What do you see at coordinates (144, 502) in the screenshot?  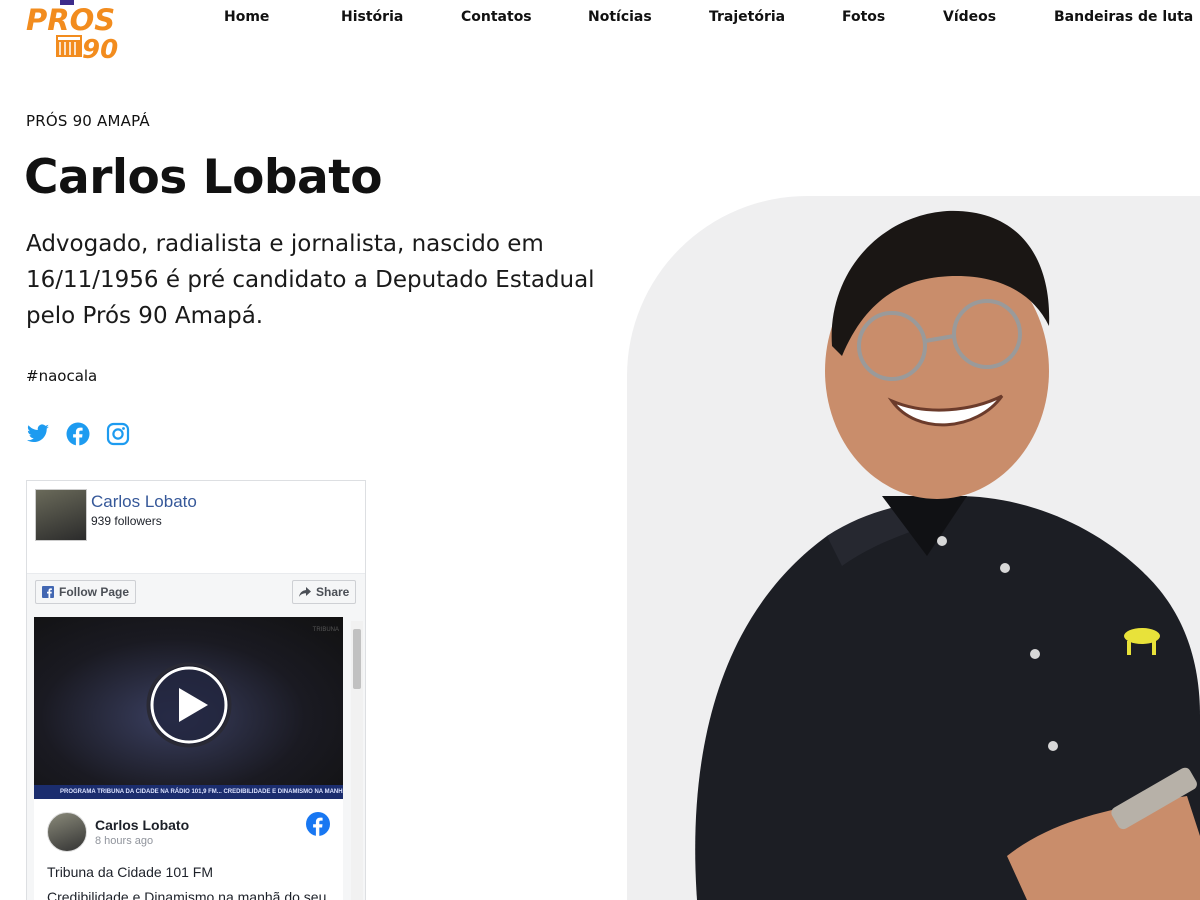 I see `fb-page-name: Carlos Lobato` at bounding box center [144, 502].